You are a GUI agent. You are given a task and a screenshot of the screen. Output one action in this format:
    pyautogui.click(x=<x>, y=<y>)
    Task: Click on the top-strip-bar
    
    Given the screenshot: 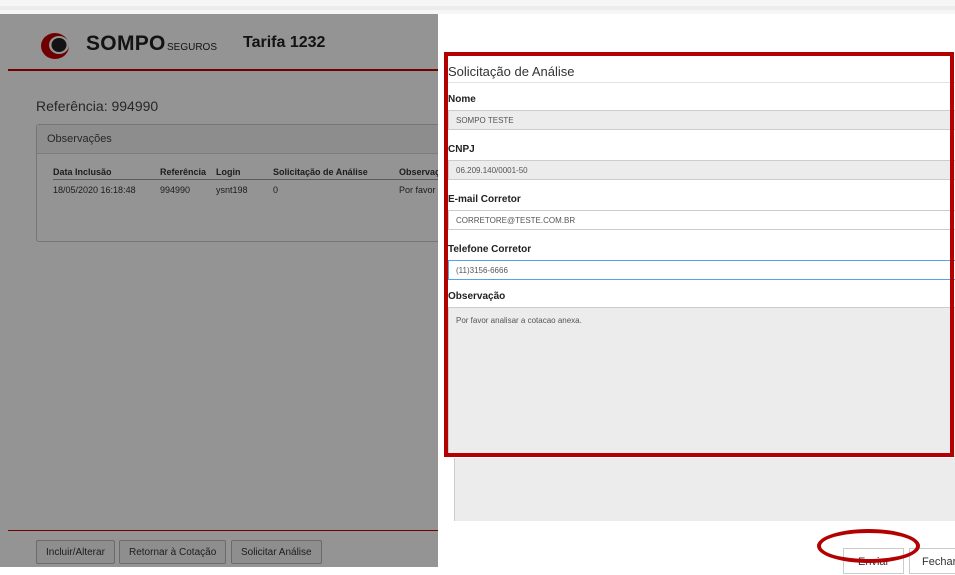 What is the action you would take?
    pyautogui.click(x=477, y=8)
    